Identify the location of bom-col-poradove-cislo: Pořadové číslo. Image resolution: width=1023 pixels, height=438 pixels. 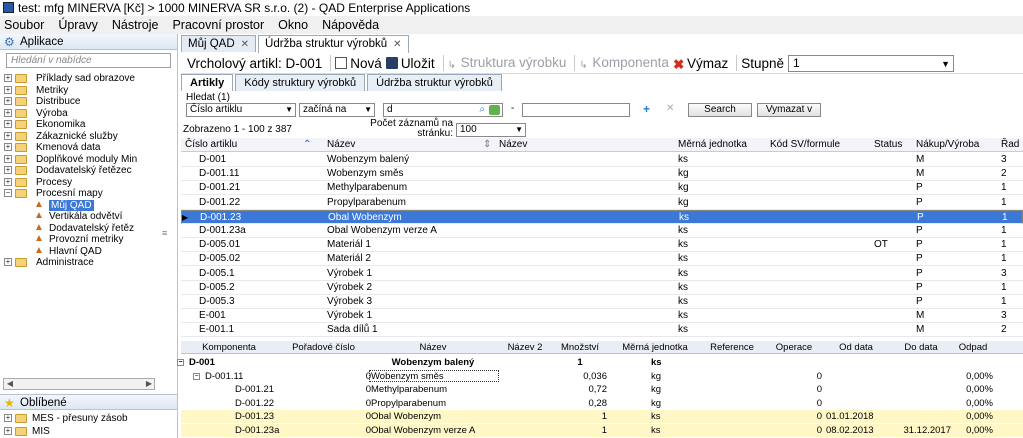
(323, 347).